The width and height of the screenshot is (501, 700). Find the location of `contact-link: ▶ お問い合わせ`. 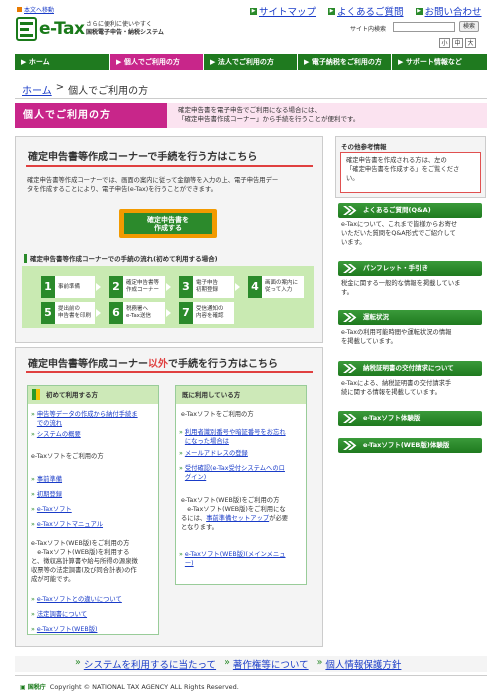

contact-link: ▶ お問い合わせ is located at coordinates (448, 11).